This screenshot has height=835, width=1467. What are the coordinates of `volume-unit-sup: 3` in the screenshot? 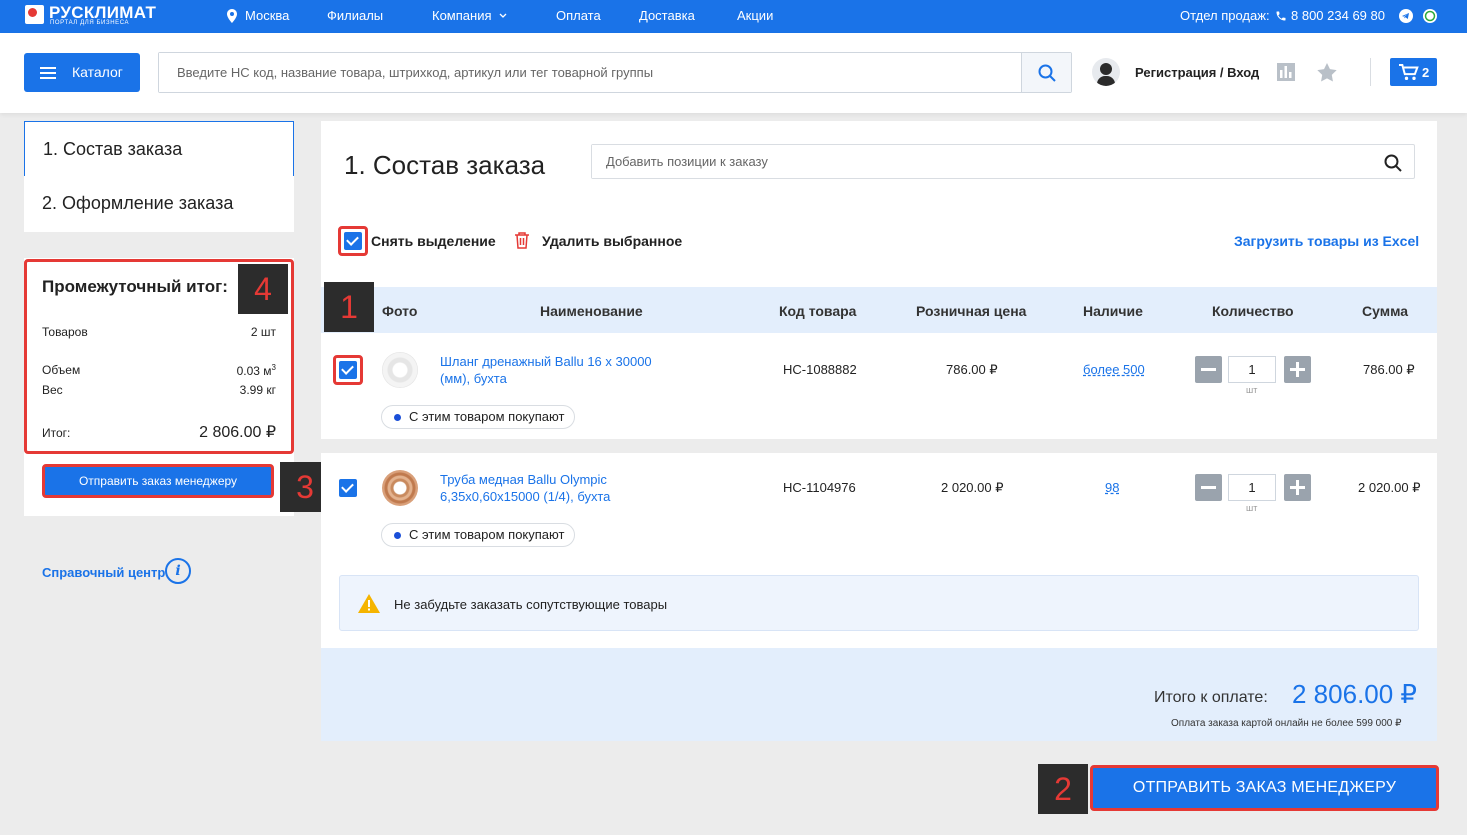 It's located at (273, 367).